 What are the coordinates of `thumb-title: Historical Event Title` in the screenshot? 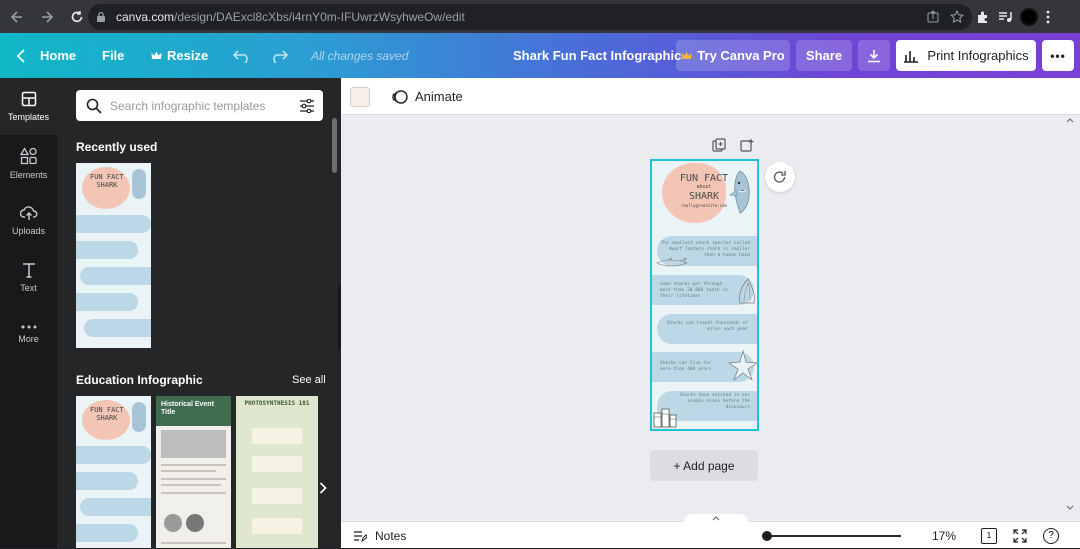 It's located at (187, 408).